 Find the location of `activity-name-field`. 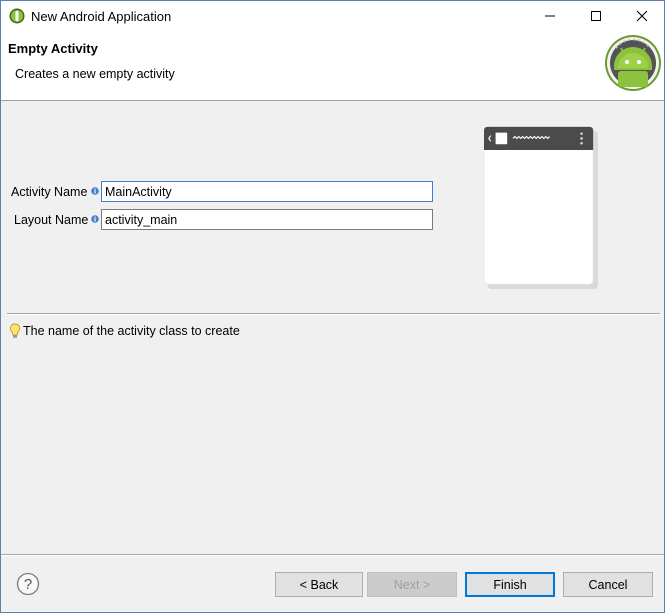

activity-name-field is located at coordinates (267, 191).